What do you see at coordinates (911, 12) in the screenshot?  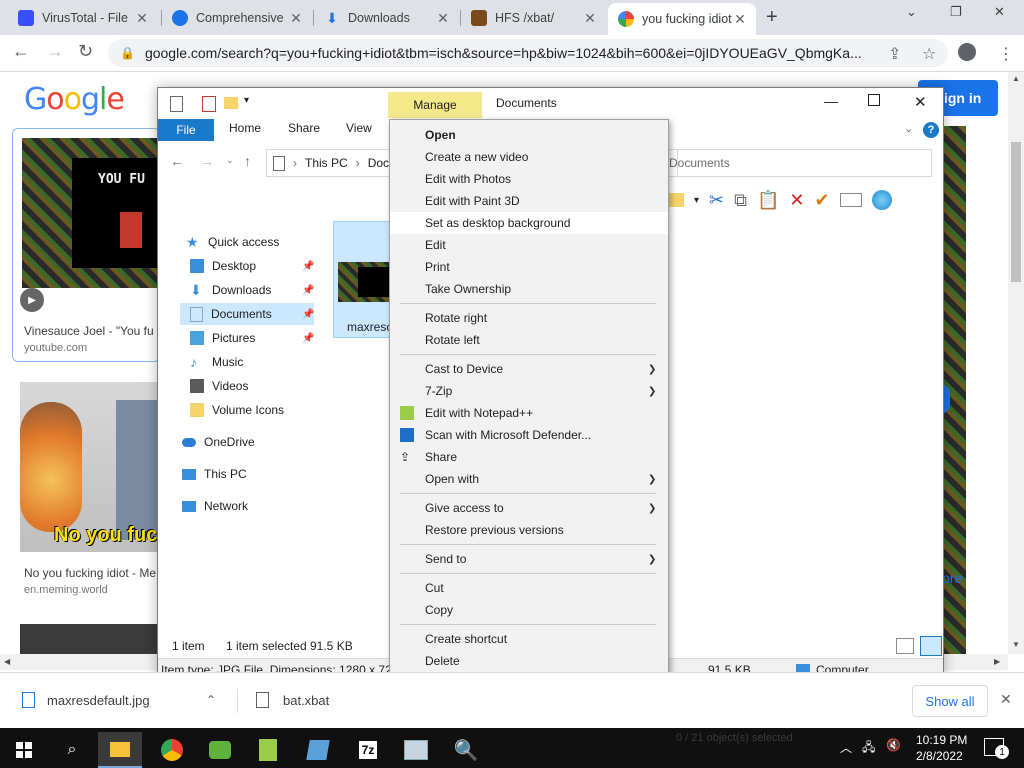 I see `chevron-down-icon: ⌄` at bounding box center [911, 12].